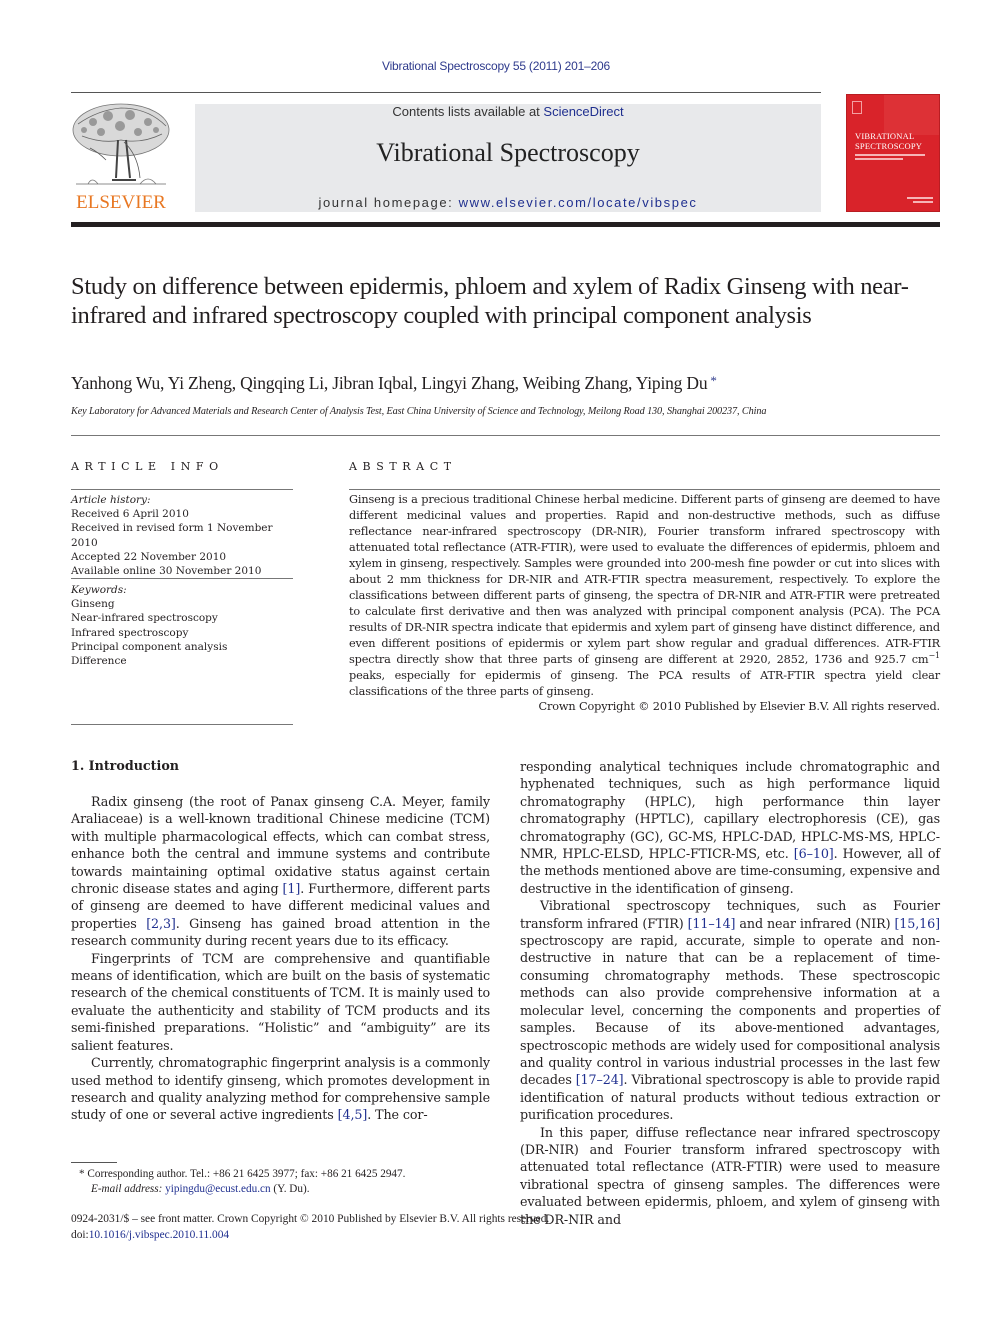 The image size is (992, 1323). Describe the element at coordinates (814, 853) in the screenshot. I see `citation-link: [6–10]` at that location.